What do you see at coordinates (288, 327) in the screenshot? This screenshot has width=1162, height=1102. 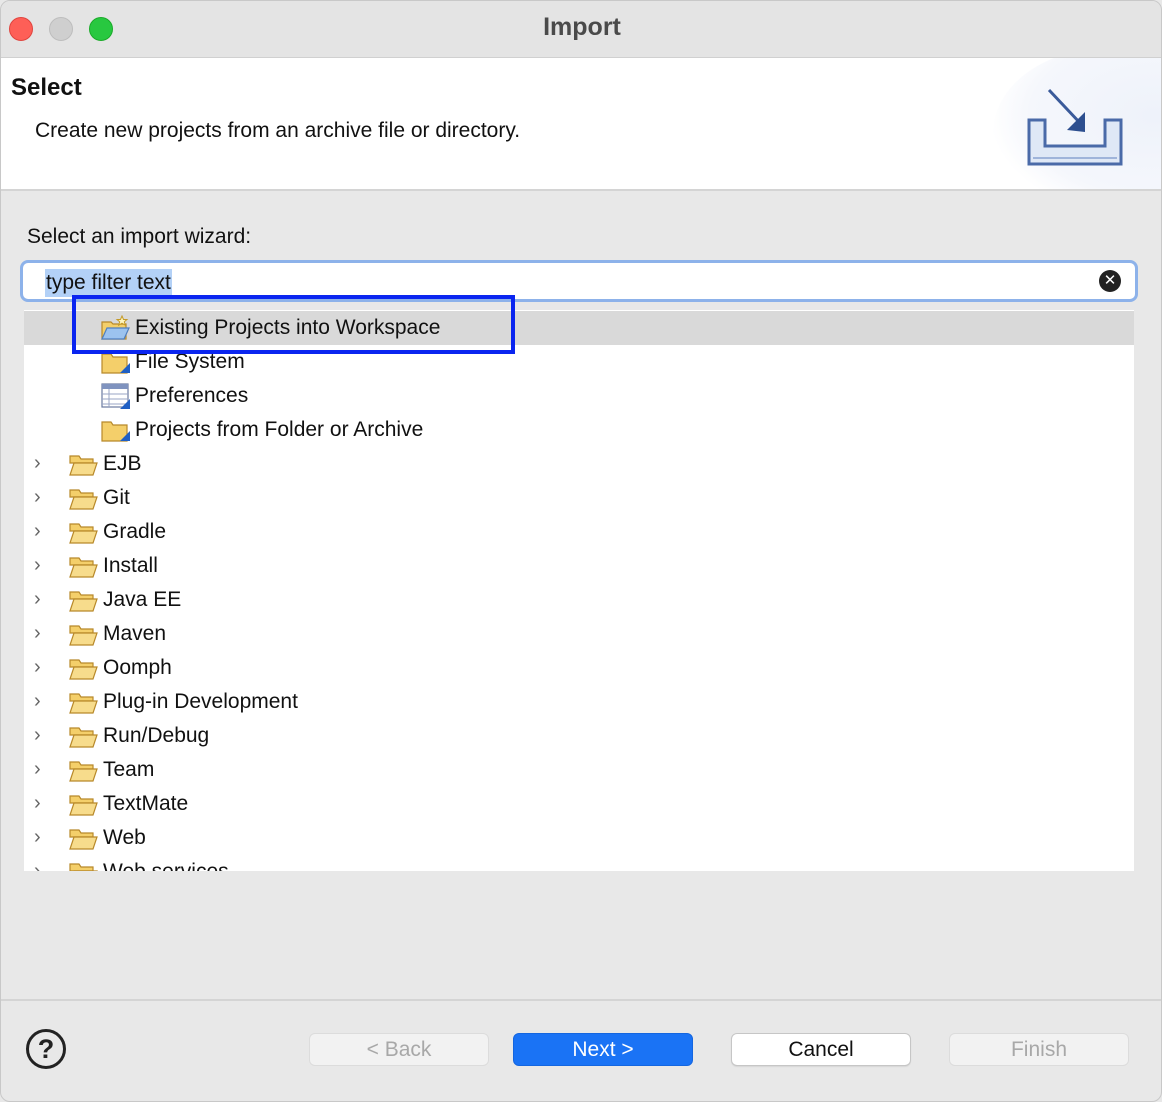 I see `tree-item-label: Existing Projects into Workspace` at bounding box center [288, 327].